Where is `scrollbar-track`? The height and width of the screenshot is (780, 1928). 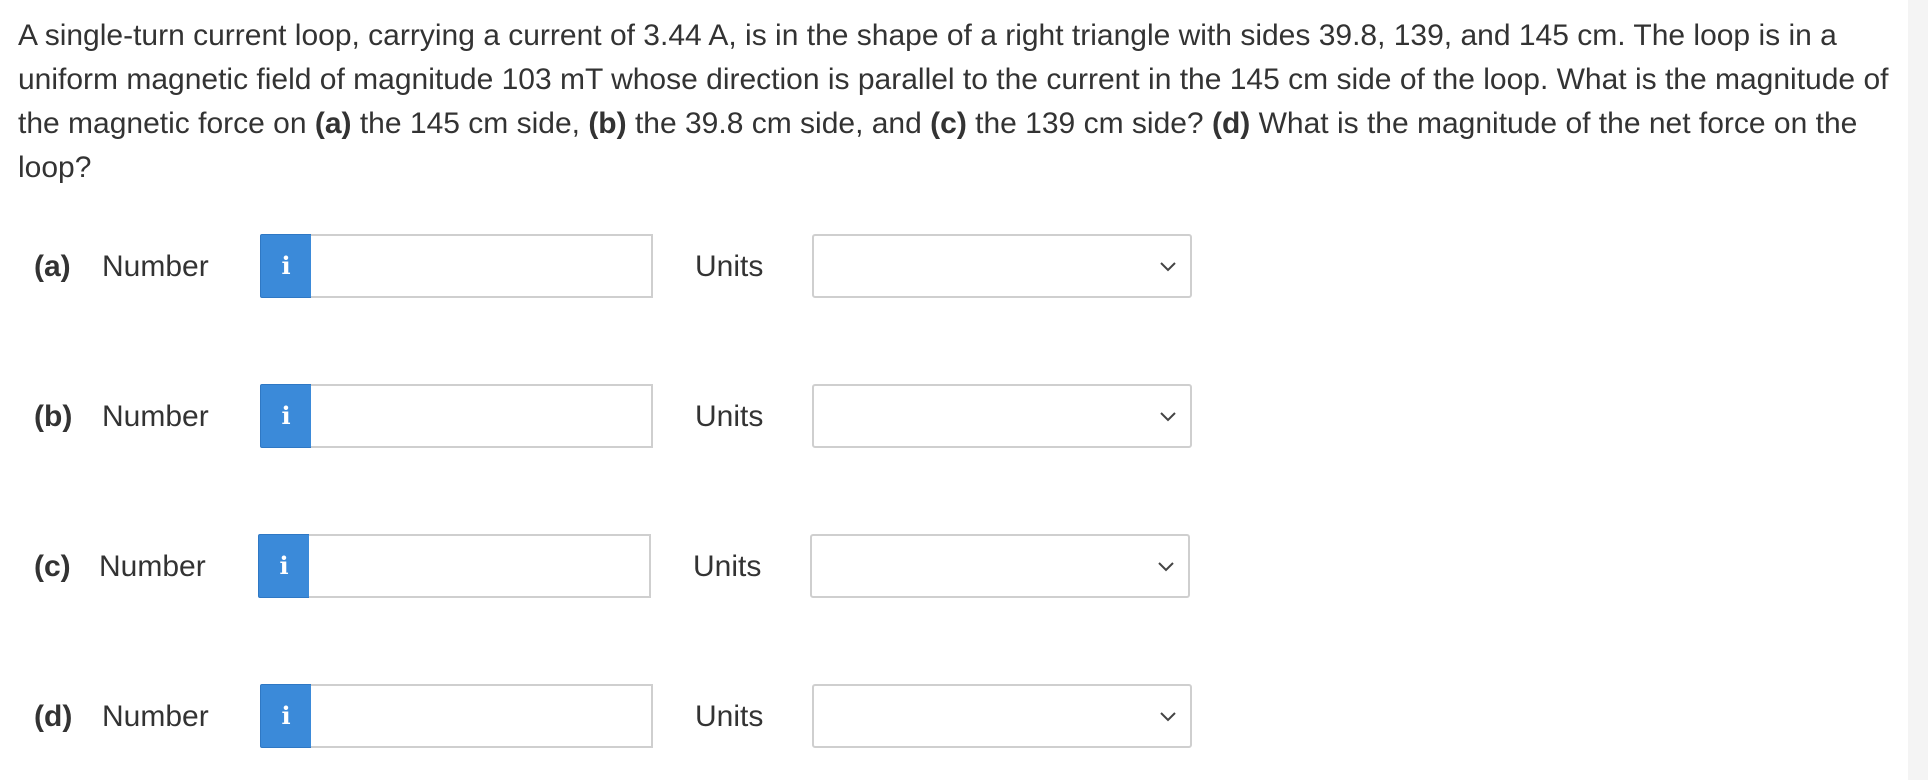
scrollbar-track is located at coordinates (1918, 390).